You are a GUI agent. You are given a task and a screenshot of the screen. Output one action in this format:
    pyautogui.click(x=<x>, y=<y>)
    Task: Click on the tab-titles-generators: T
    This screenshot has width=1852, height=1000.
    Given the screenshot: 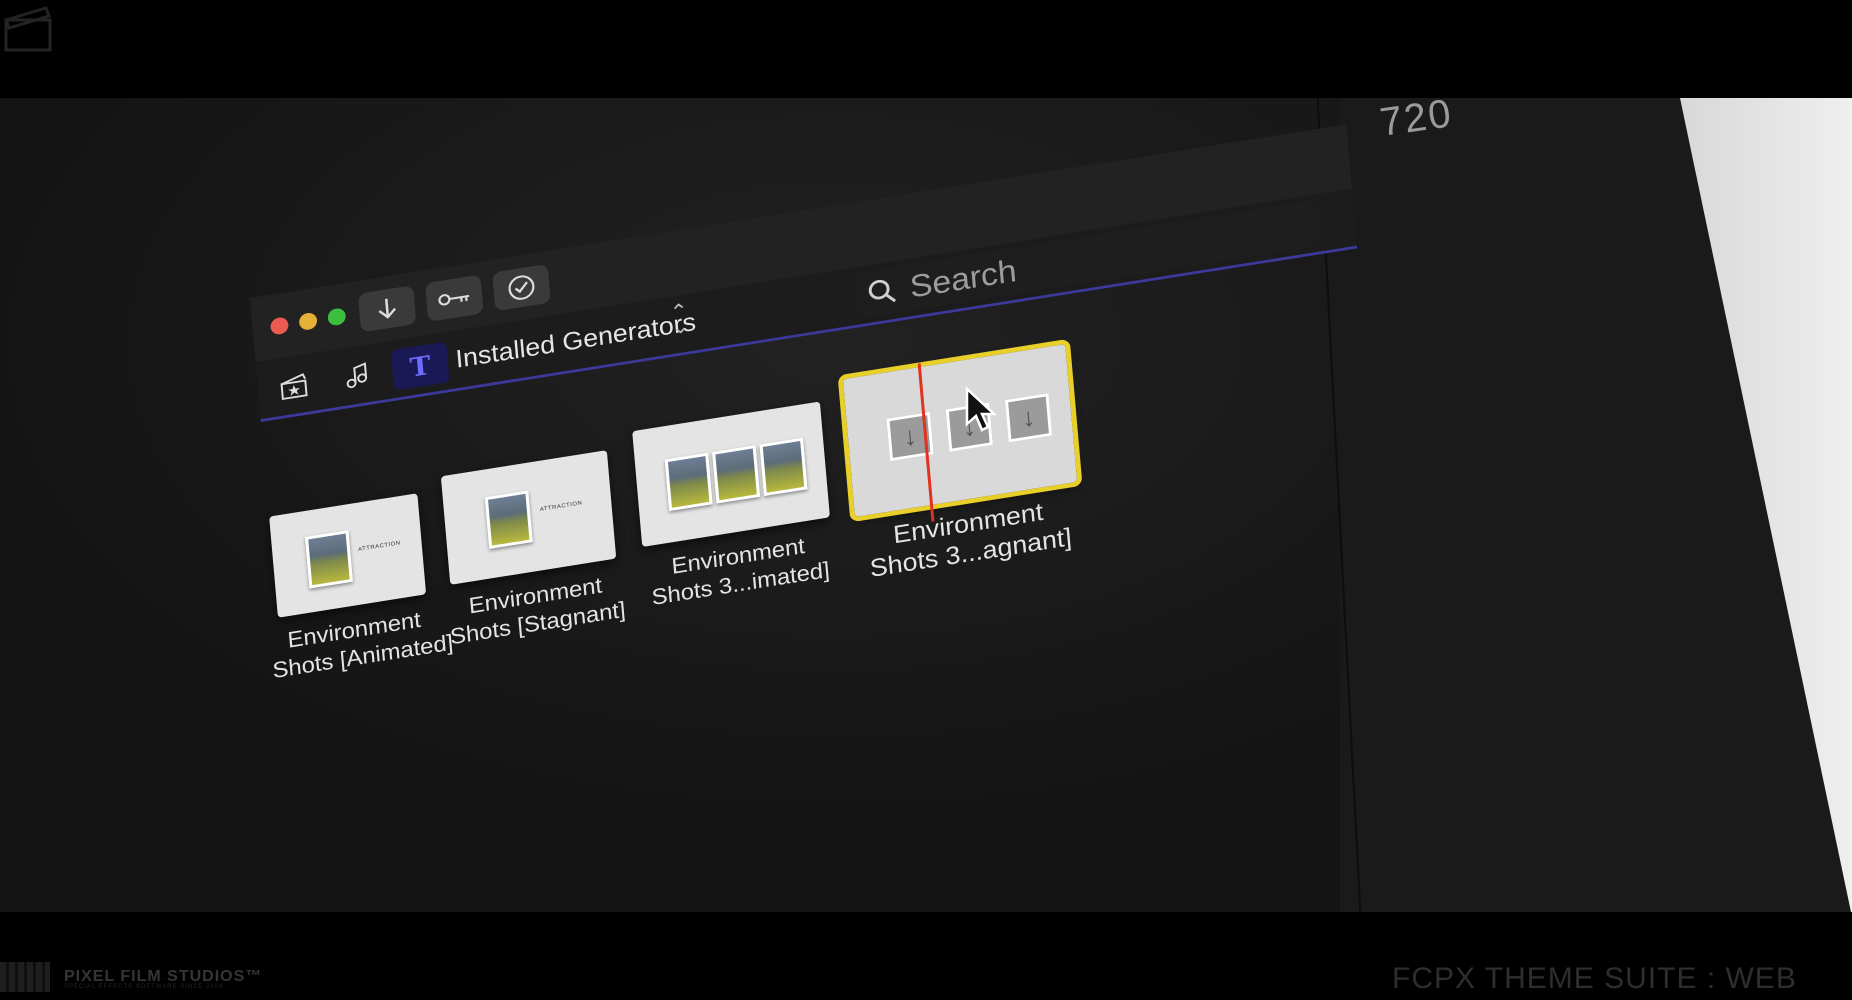 What is the action you would take?
    pyautogui.click(x=420, y=366)
    